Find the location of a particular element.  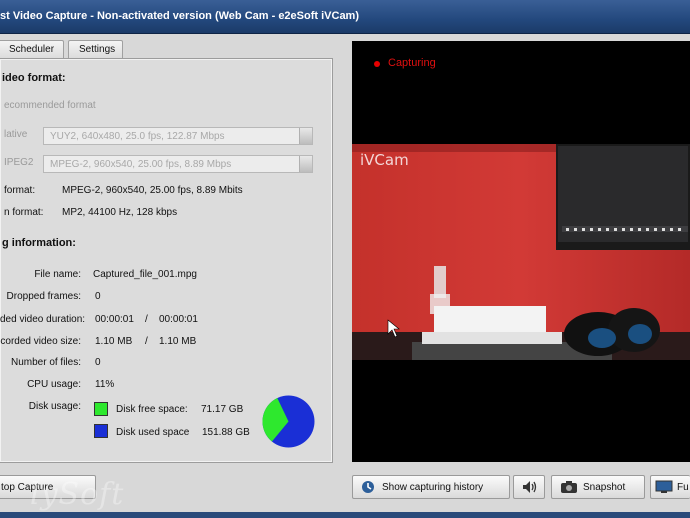

disk-usage-pie-chart is located at coordinates (288, 421).